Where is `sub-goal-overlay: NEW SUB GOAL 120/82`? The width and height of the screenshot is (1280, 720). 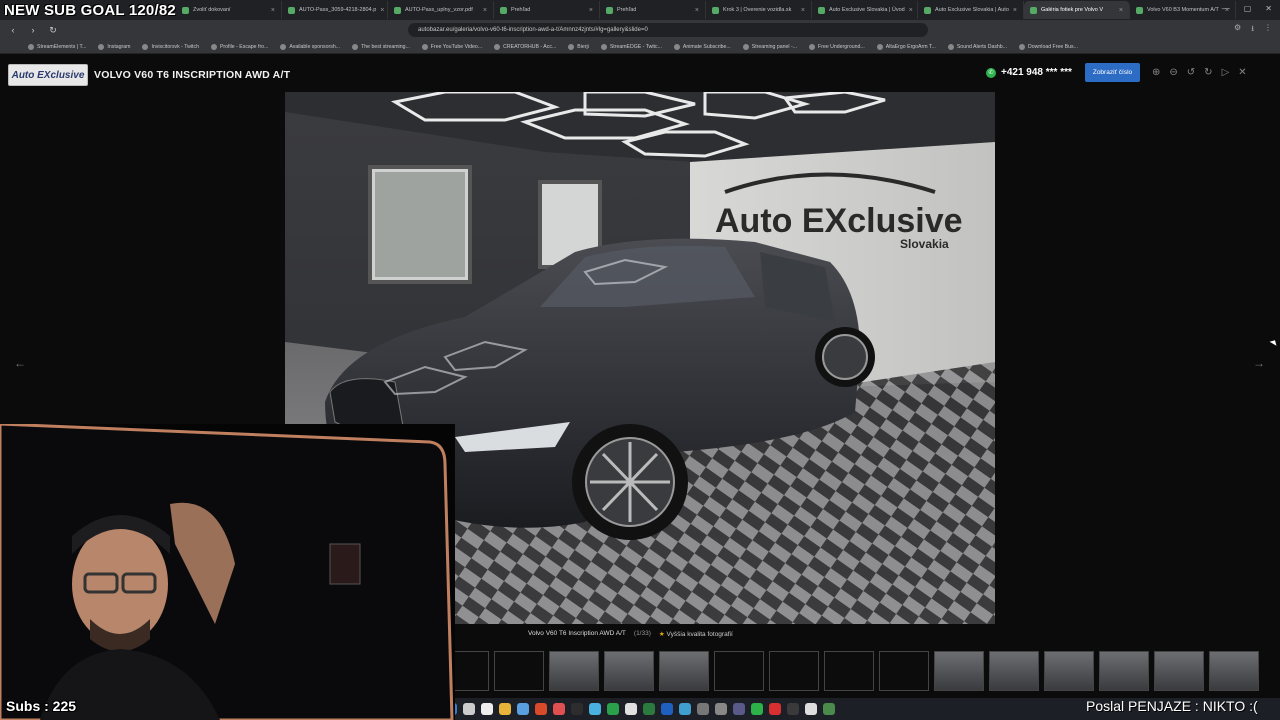
sub-goal-overlay: NEW SUB GOAL 120/82 is located at coordinates (90, 10).